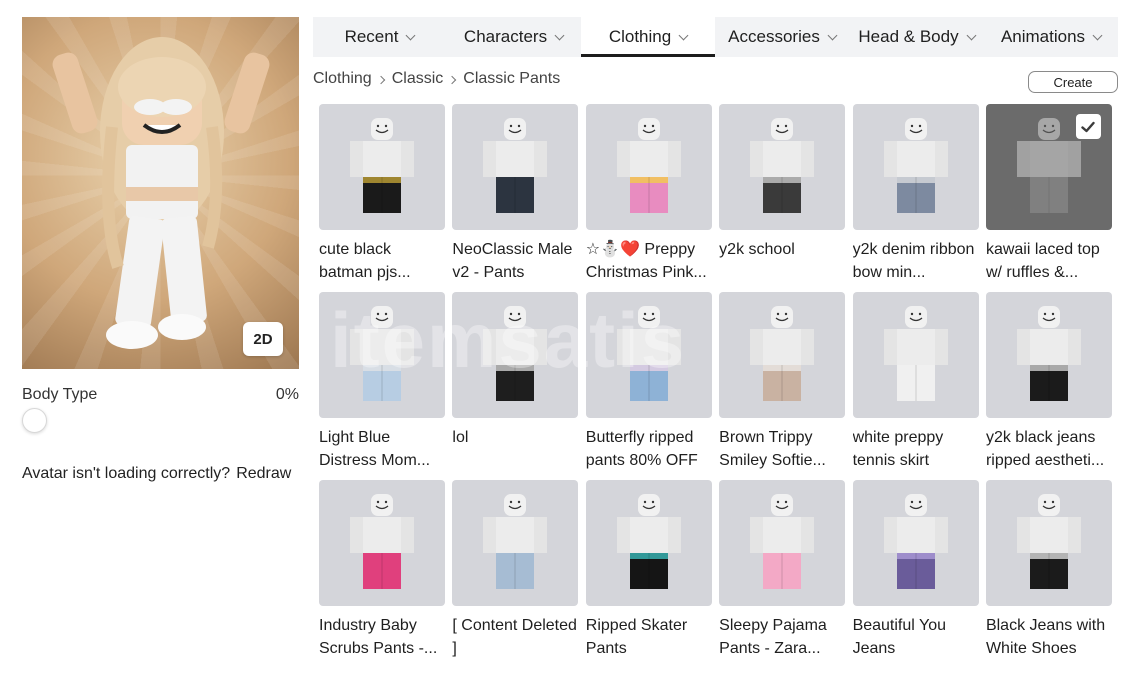  I want to click on item-card: Black Jeans with White Shoes, so click(1048, 574).